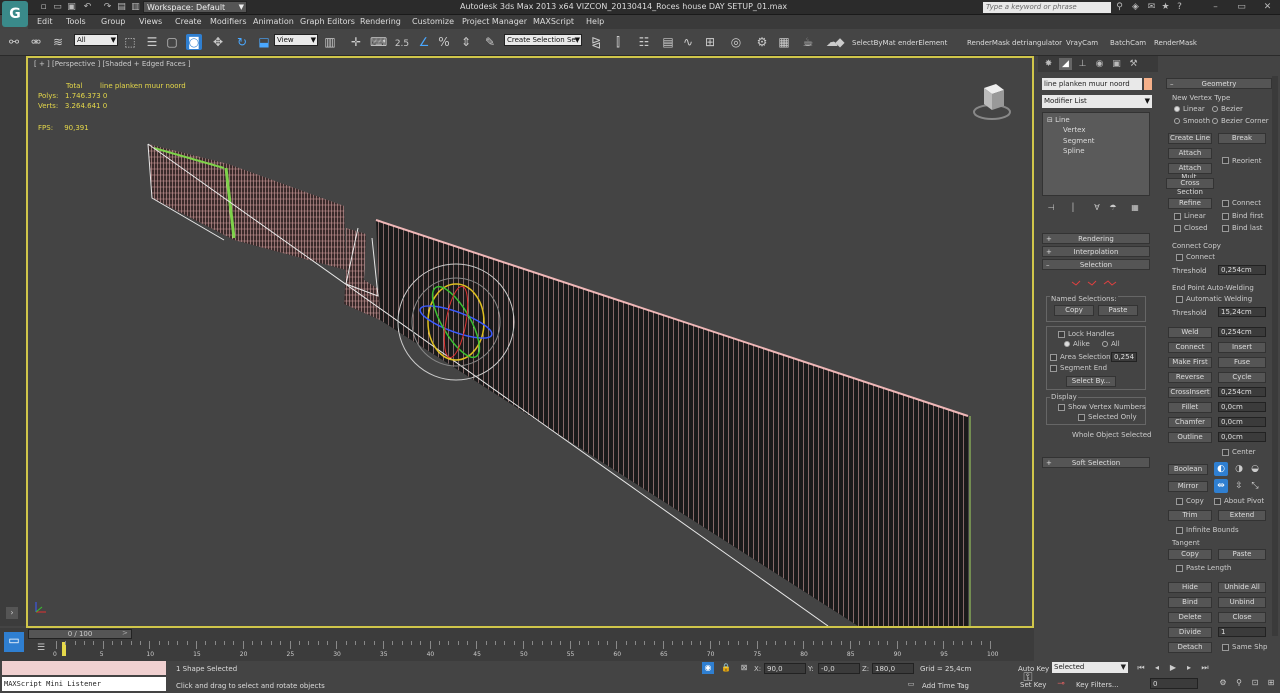  What do you see at coordinates (1221, 486) in the screenshot?
I see `mirror-horizontal-icon: ⇹` at bounding box center [1221, 486].